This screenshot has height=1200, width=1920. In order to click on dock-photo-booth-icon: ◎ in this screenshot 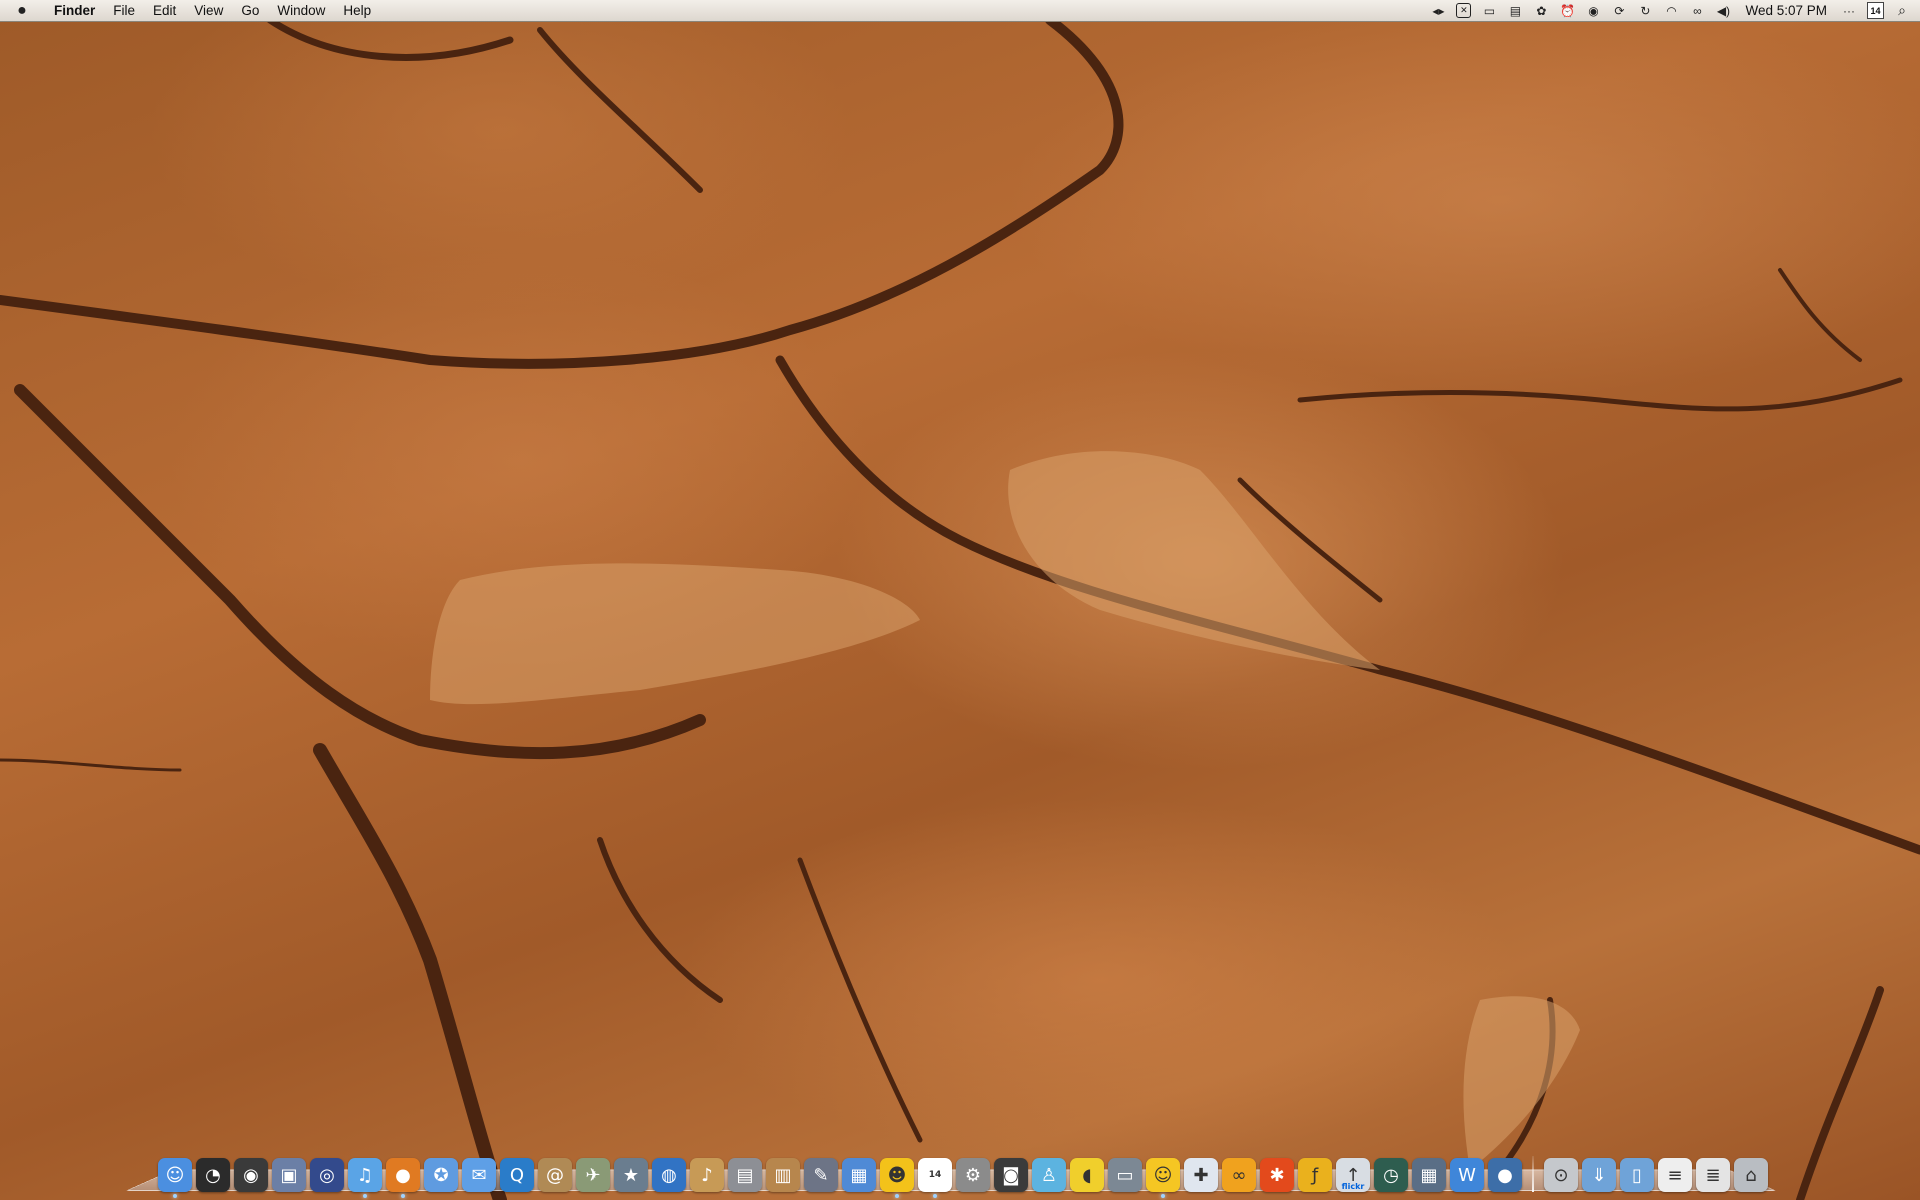, I will do `click(327, 1175)`.